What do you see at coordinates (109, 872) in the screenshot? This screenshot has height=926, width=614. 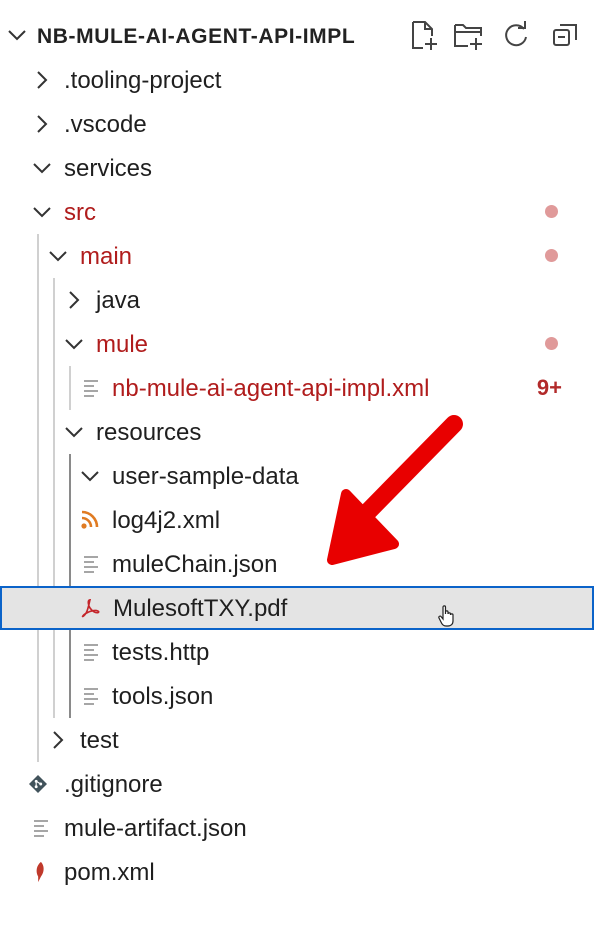 I see `tree-item-label: pom.xml` at bounding box center [109, 872].